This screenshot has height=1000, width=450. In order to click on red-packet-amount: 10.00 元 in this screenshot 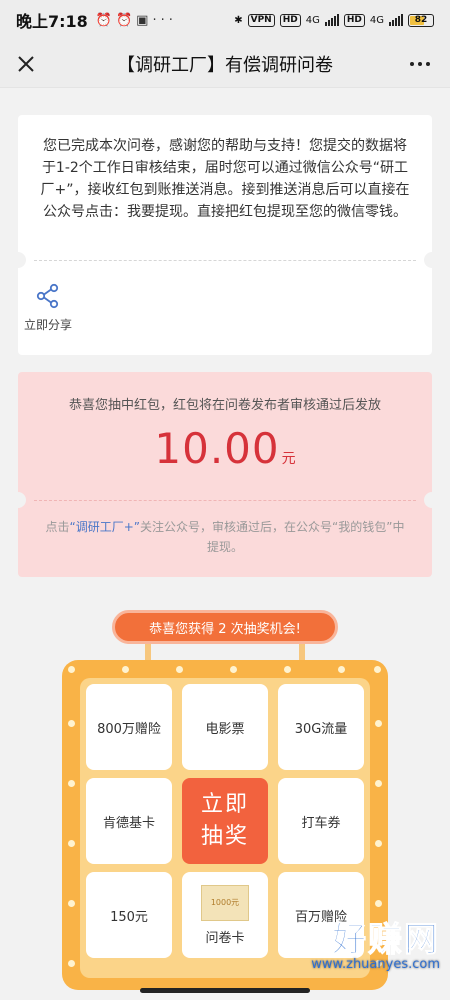, I will do `click(225, 448)`.